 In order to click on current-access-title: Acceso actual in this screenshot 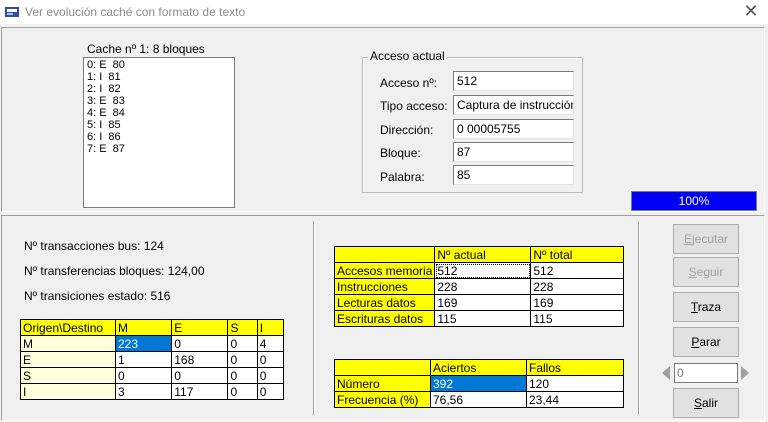, I will do `click(407, 56)`.